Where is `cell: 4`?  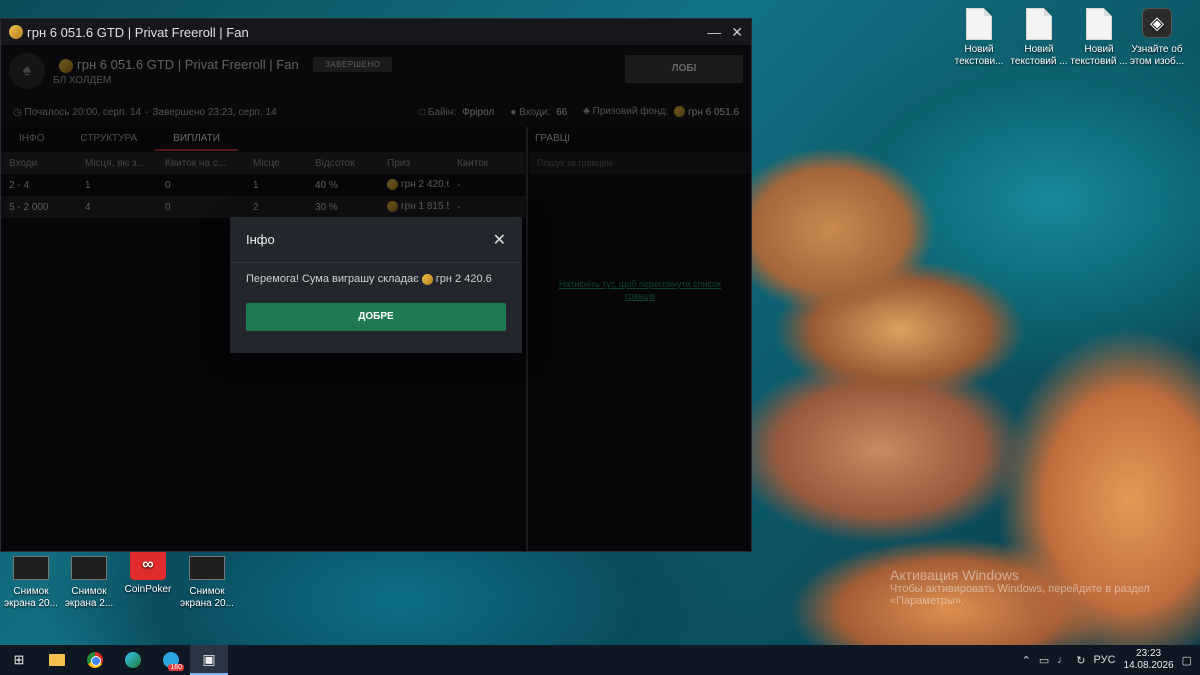
cell: 4 is located at coordinates (88, 207).